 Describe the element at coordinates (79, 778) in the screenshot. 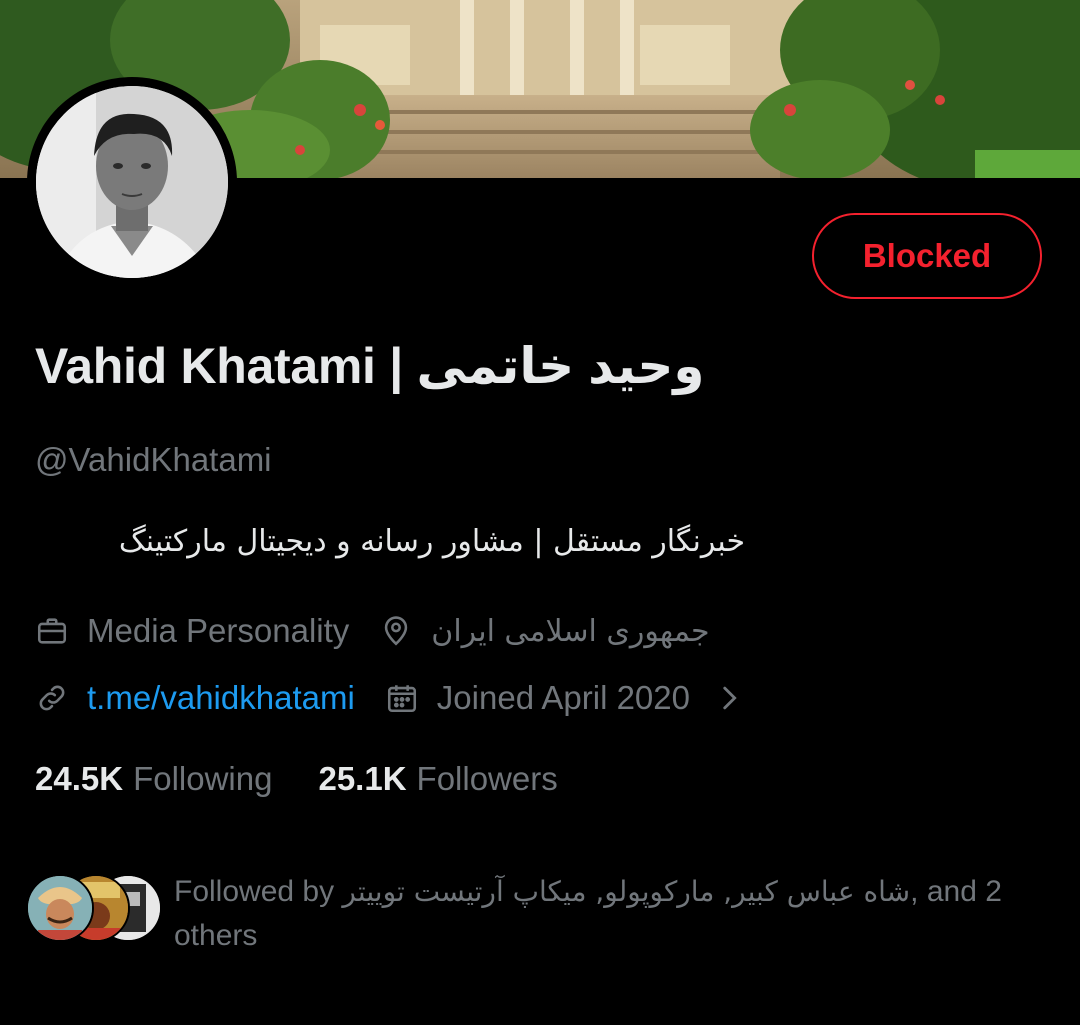

I see `following-count: 24.5K` at that location.